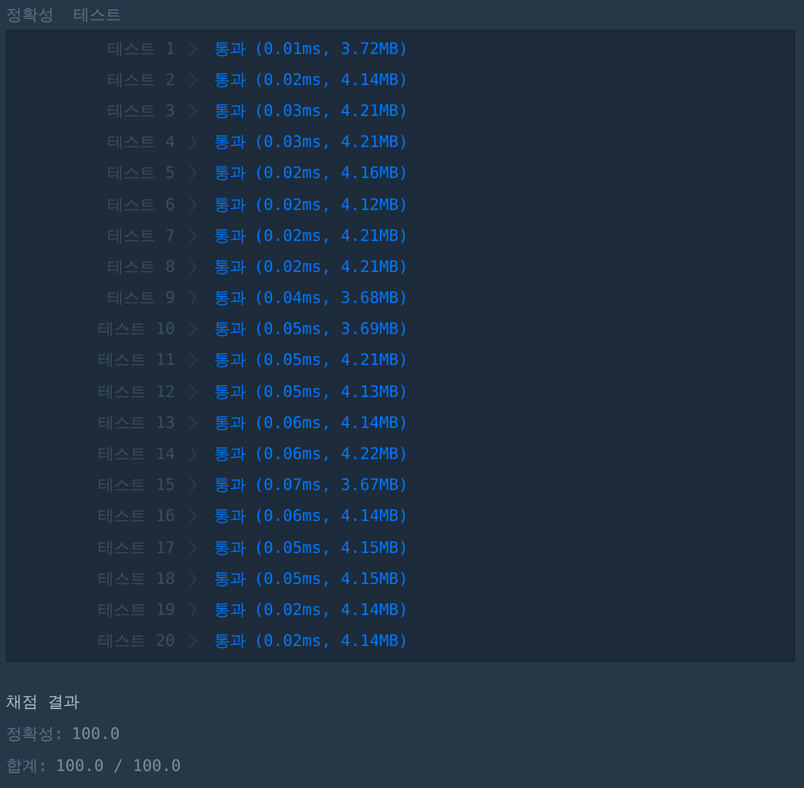 The image size is (804, 788). I want to click on section-title: 정확성 테스트, so click(63, 15).